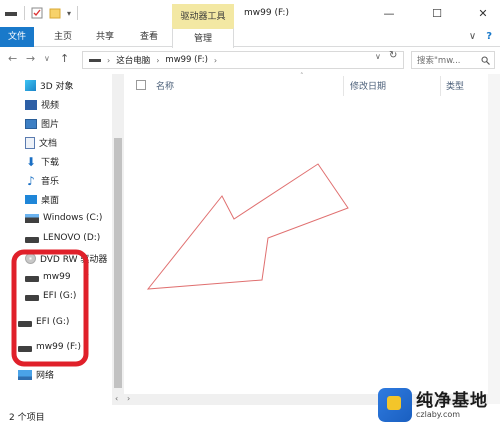  What do you see at coordinates (243, 60) in the screenshot?
I see `address-bar: › 这台电脑 › mw99 (F:) ›` at bounding box center [243, 60].